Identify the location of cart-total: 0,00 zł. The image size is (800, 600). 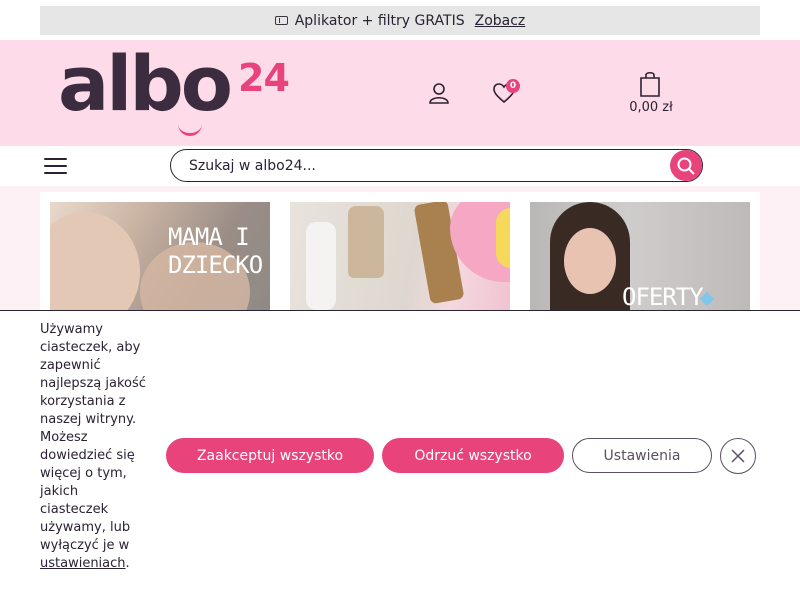
(651, 107).